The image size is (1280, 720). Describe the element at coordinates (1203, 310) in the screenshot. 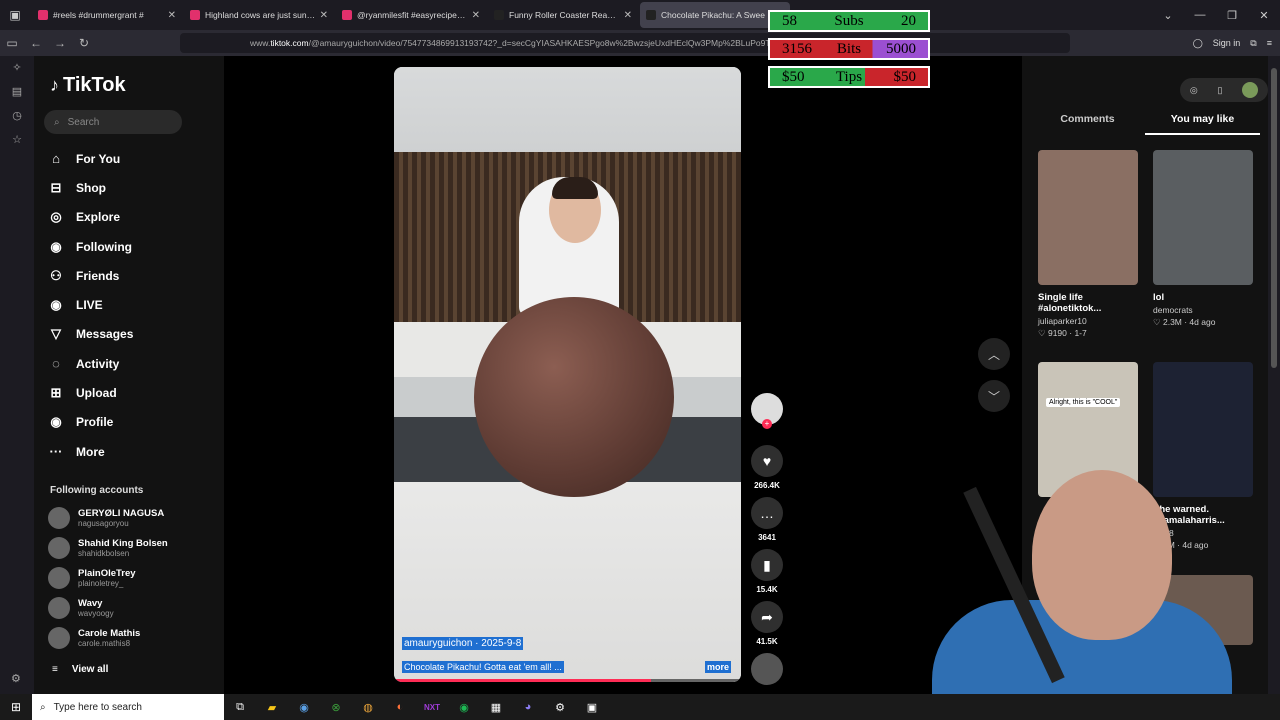

I see `recommended-card-info: lol democrats ♡ 2.3M · 4d ago` at that location.